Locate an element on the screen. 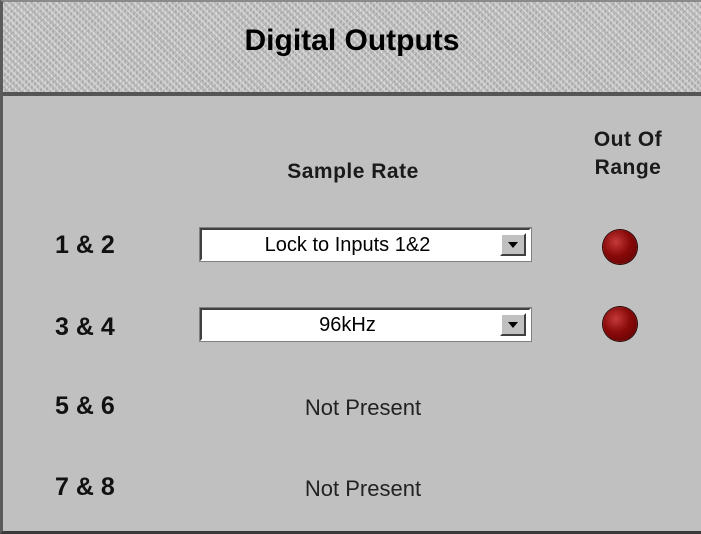  out-of-range-header-line2: Range is located at coordinates (628, 167).